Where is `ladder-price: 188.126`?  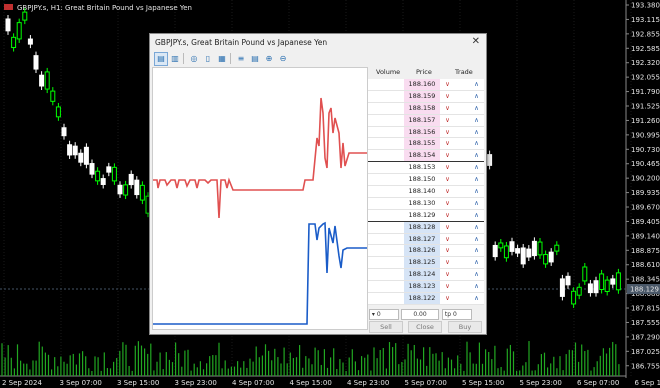
ladder-price: 188.126 is located at coordinates (422, 251).